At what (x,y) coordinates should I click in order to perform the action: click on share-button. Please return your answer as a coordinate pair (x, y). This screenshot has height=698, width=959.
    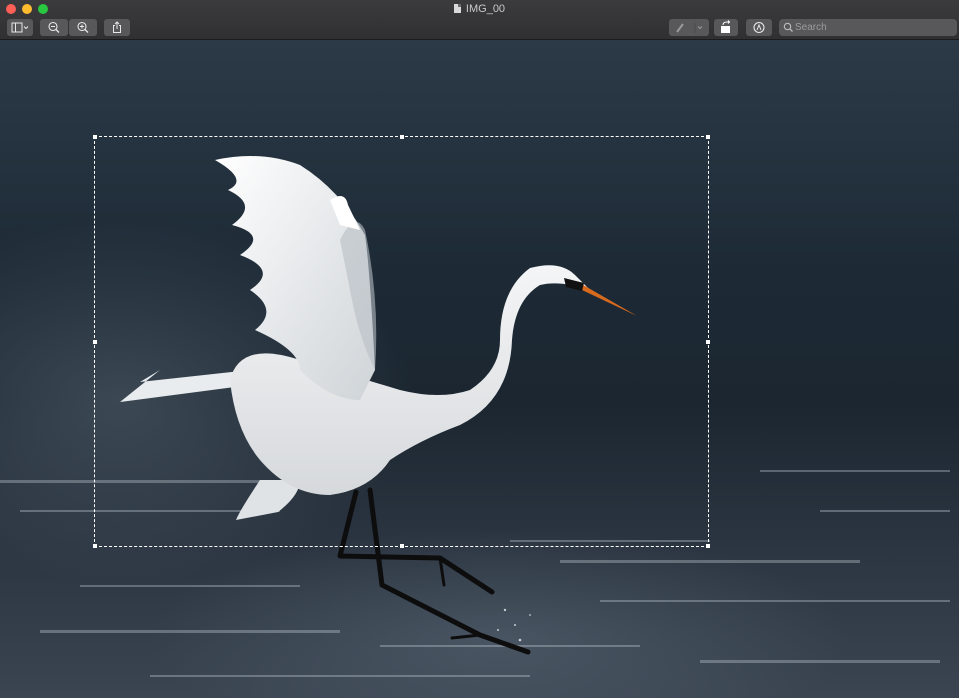
    Looking at the image, I should click on (117, 27).